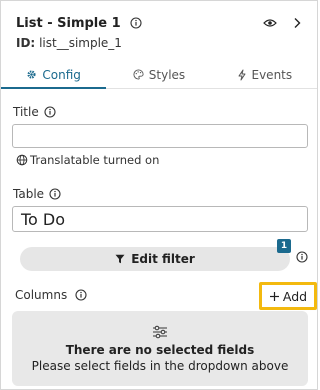  What do you see at coordinates (242, 75) in the screenshot?
I see `lightning-icon` at bounding box center [242, 75].